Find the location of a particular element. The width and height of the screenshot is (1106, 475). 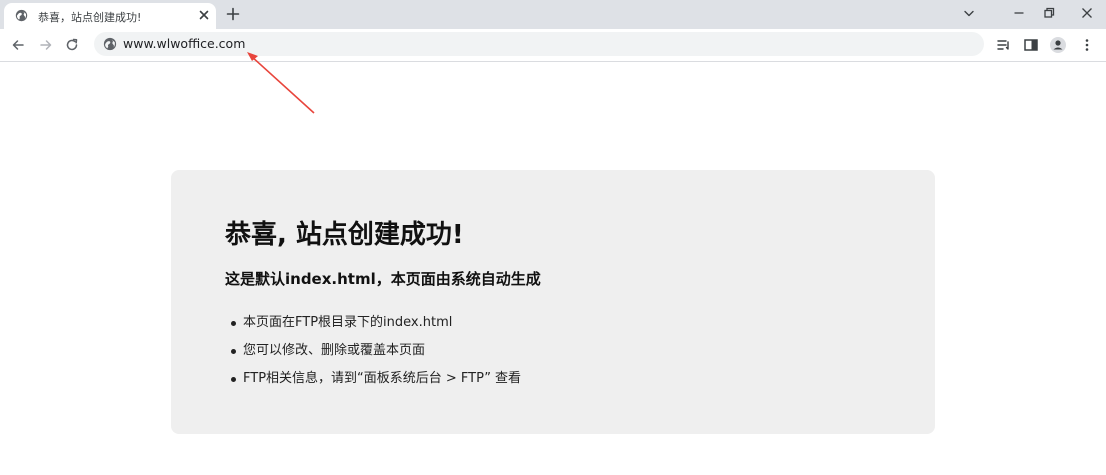

browser-tab: 恭喜，站点创建成功! is located at coordinates (110, 16).